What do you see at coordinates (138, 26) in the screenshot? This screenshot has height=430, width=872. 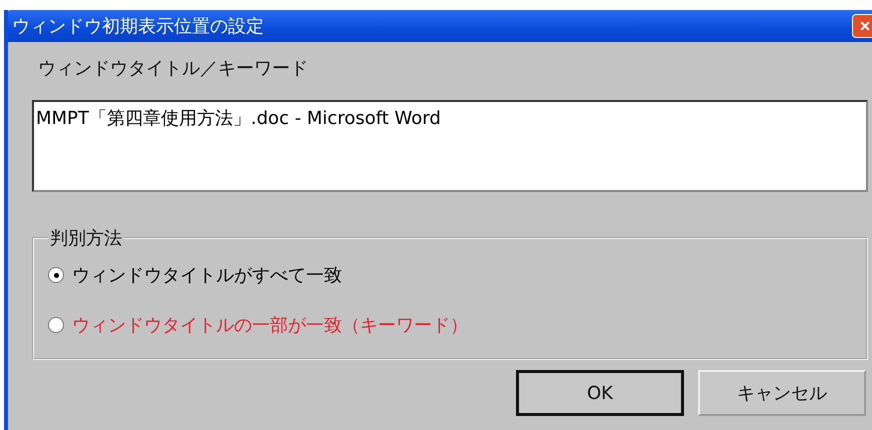 I see `window-title: ウィンドウ初期表示位置の設定` at bounding box center [138, 26].